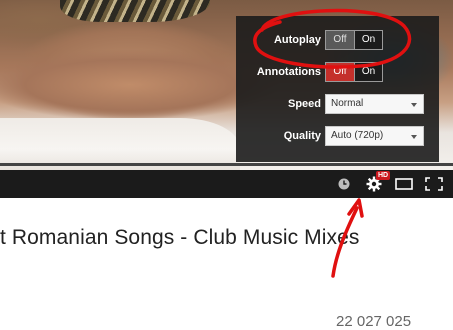 This screenshot has height=330, width=453. Describe the element at coordinates (226, 164) in the screenshot. I see `progress-bar` at that location.